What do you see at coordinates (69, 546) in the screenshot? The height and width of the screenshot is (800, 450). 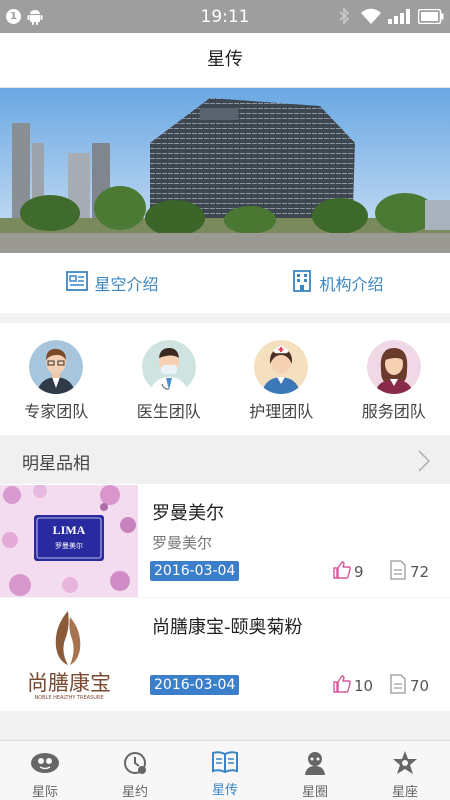 I see `logo-subtext: 罗曼美尔` at bounding box center [69, 546].